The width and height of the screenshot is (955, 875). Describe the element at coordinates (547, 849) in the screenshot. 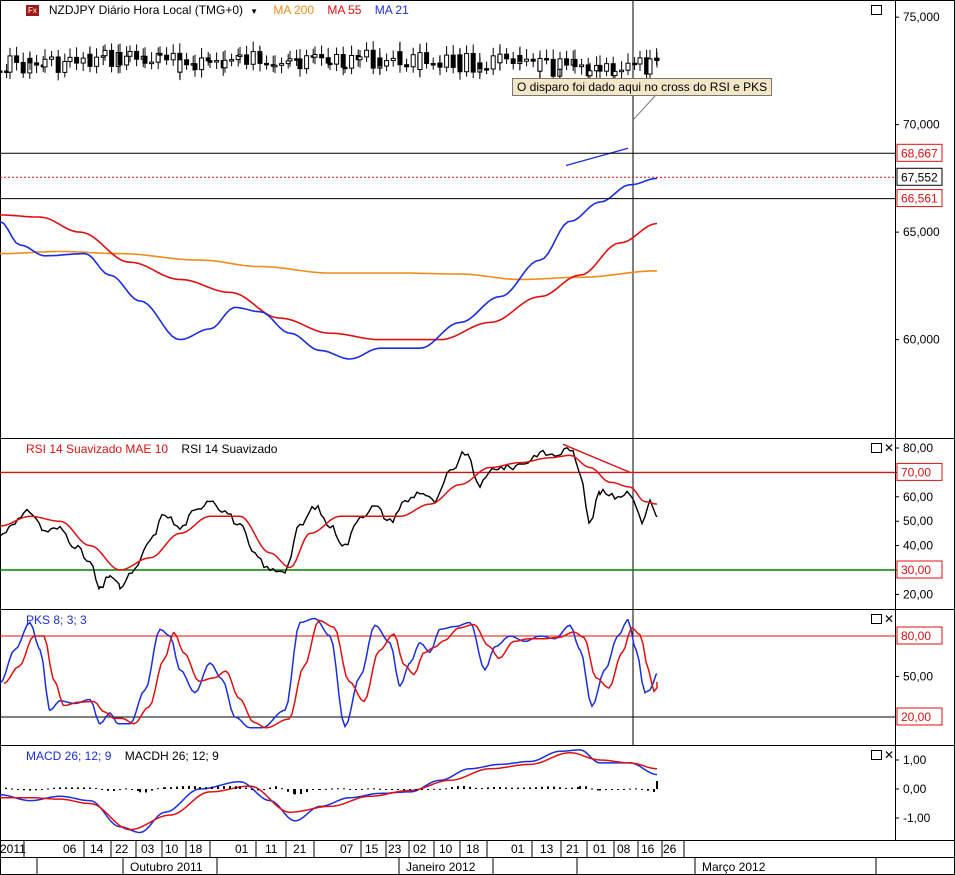

I see `x-tick-label: 13` at that location.